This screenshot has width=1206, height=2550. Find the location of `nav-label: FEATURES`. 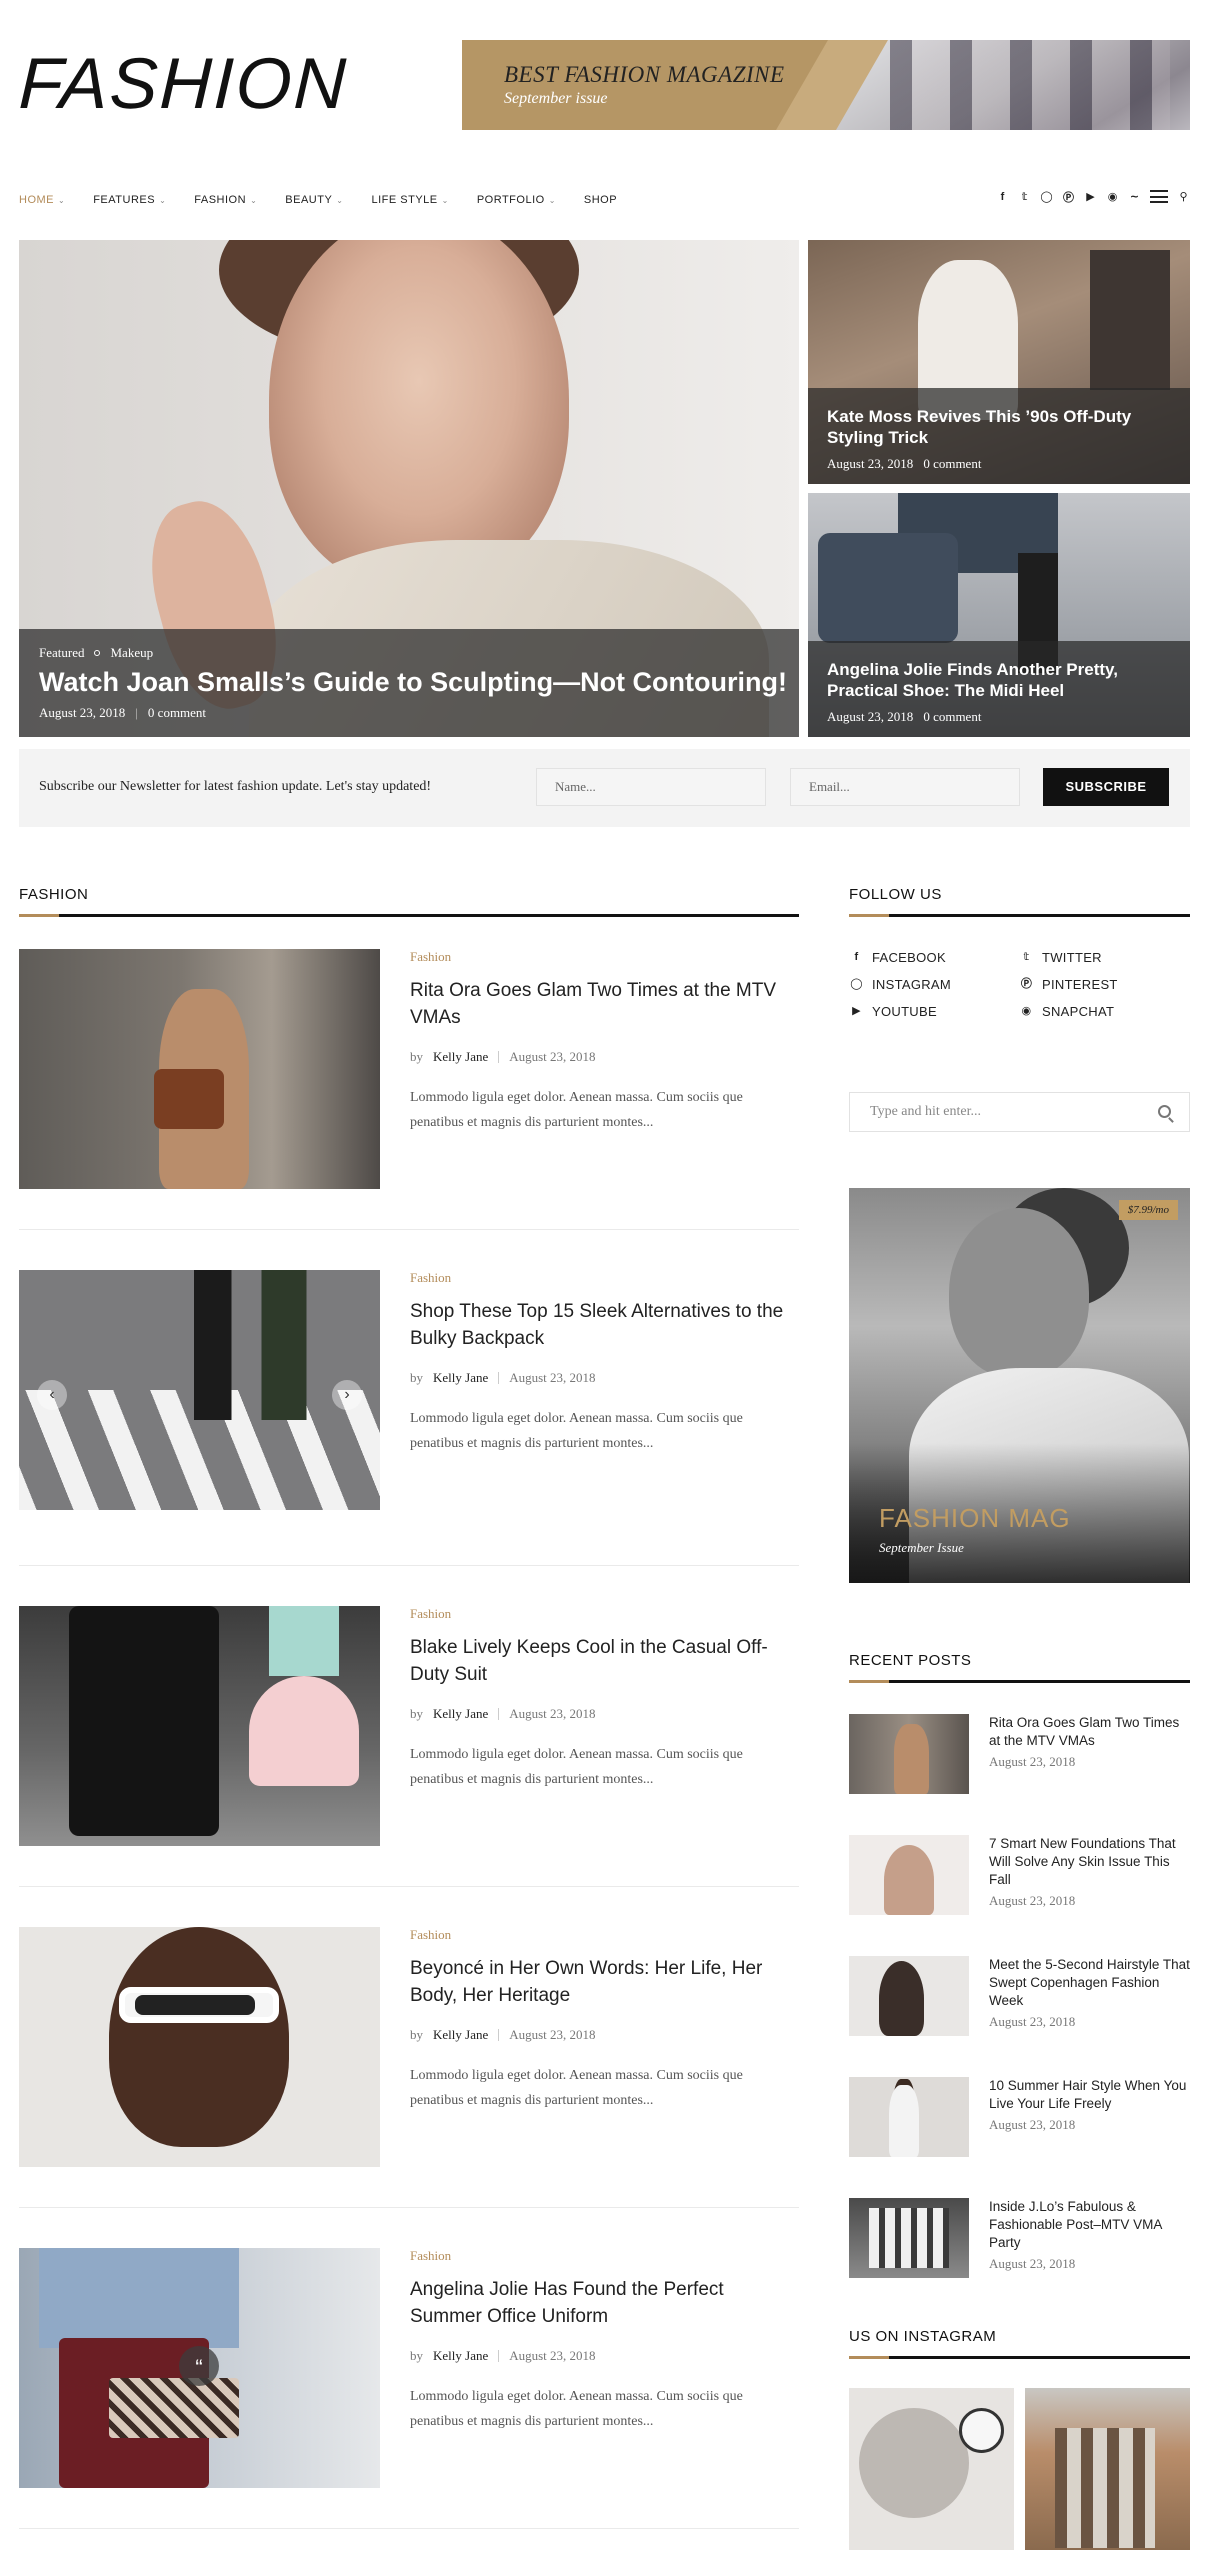

nav-label: FEATURES is located at coordinates (124, 200).